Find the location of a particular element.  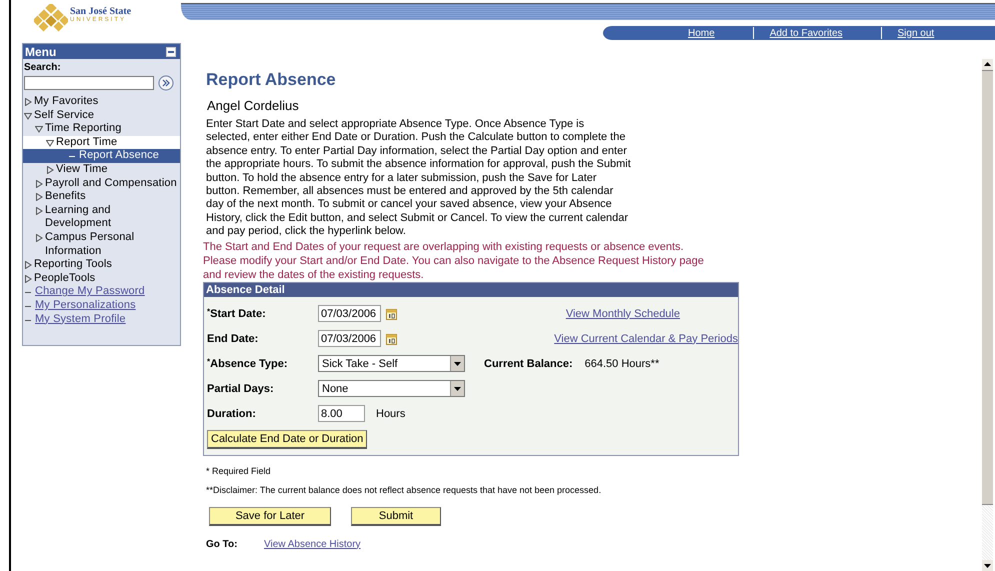

unit-label: Hours is located at coordinates (391, 414).